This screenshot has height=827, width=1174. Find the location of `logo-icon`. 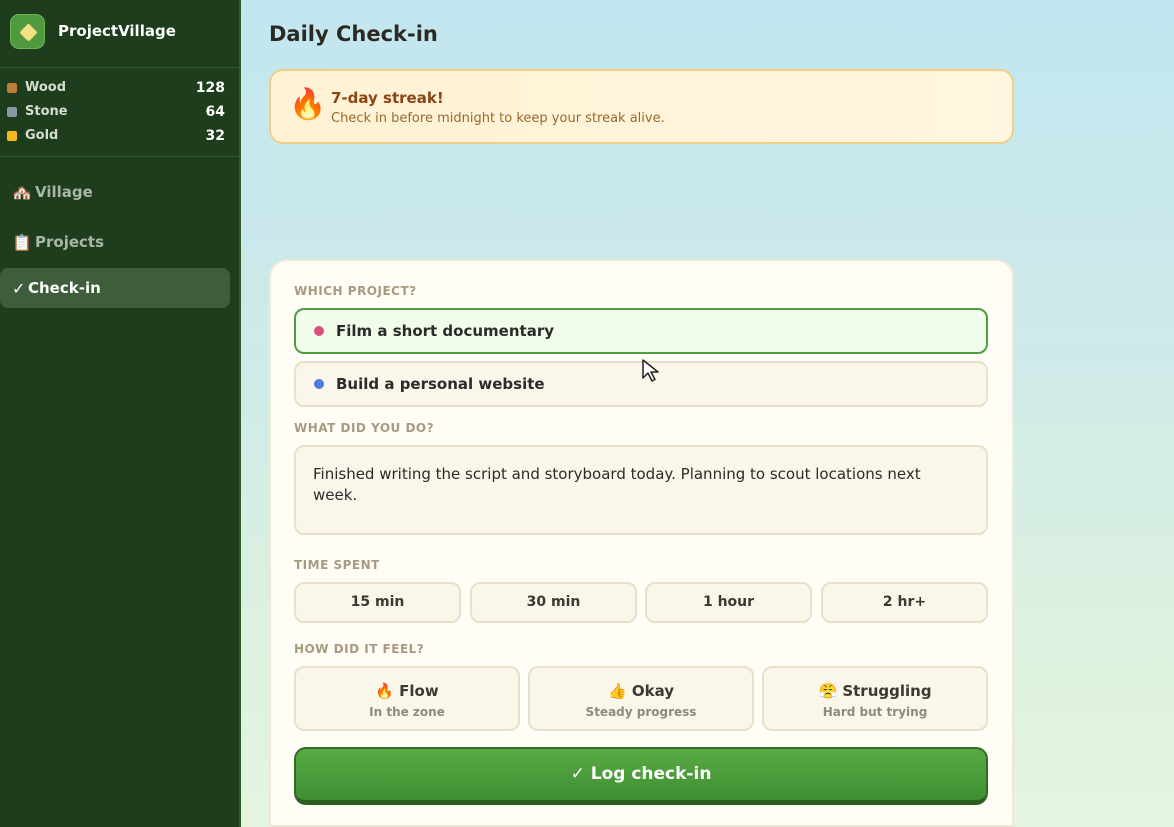

logo-icon is located at coordinates (27, 31).